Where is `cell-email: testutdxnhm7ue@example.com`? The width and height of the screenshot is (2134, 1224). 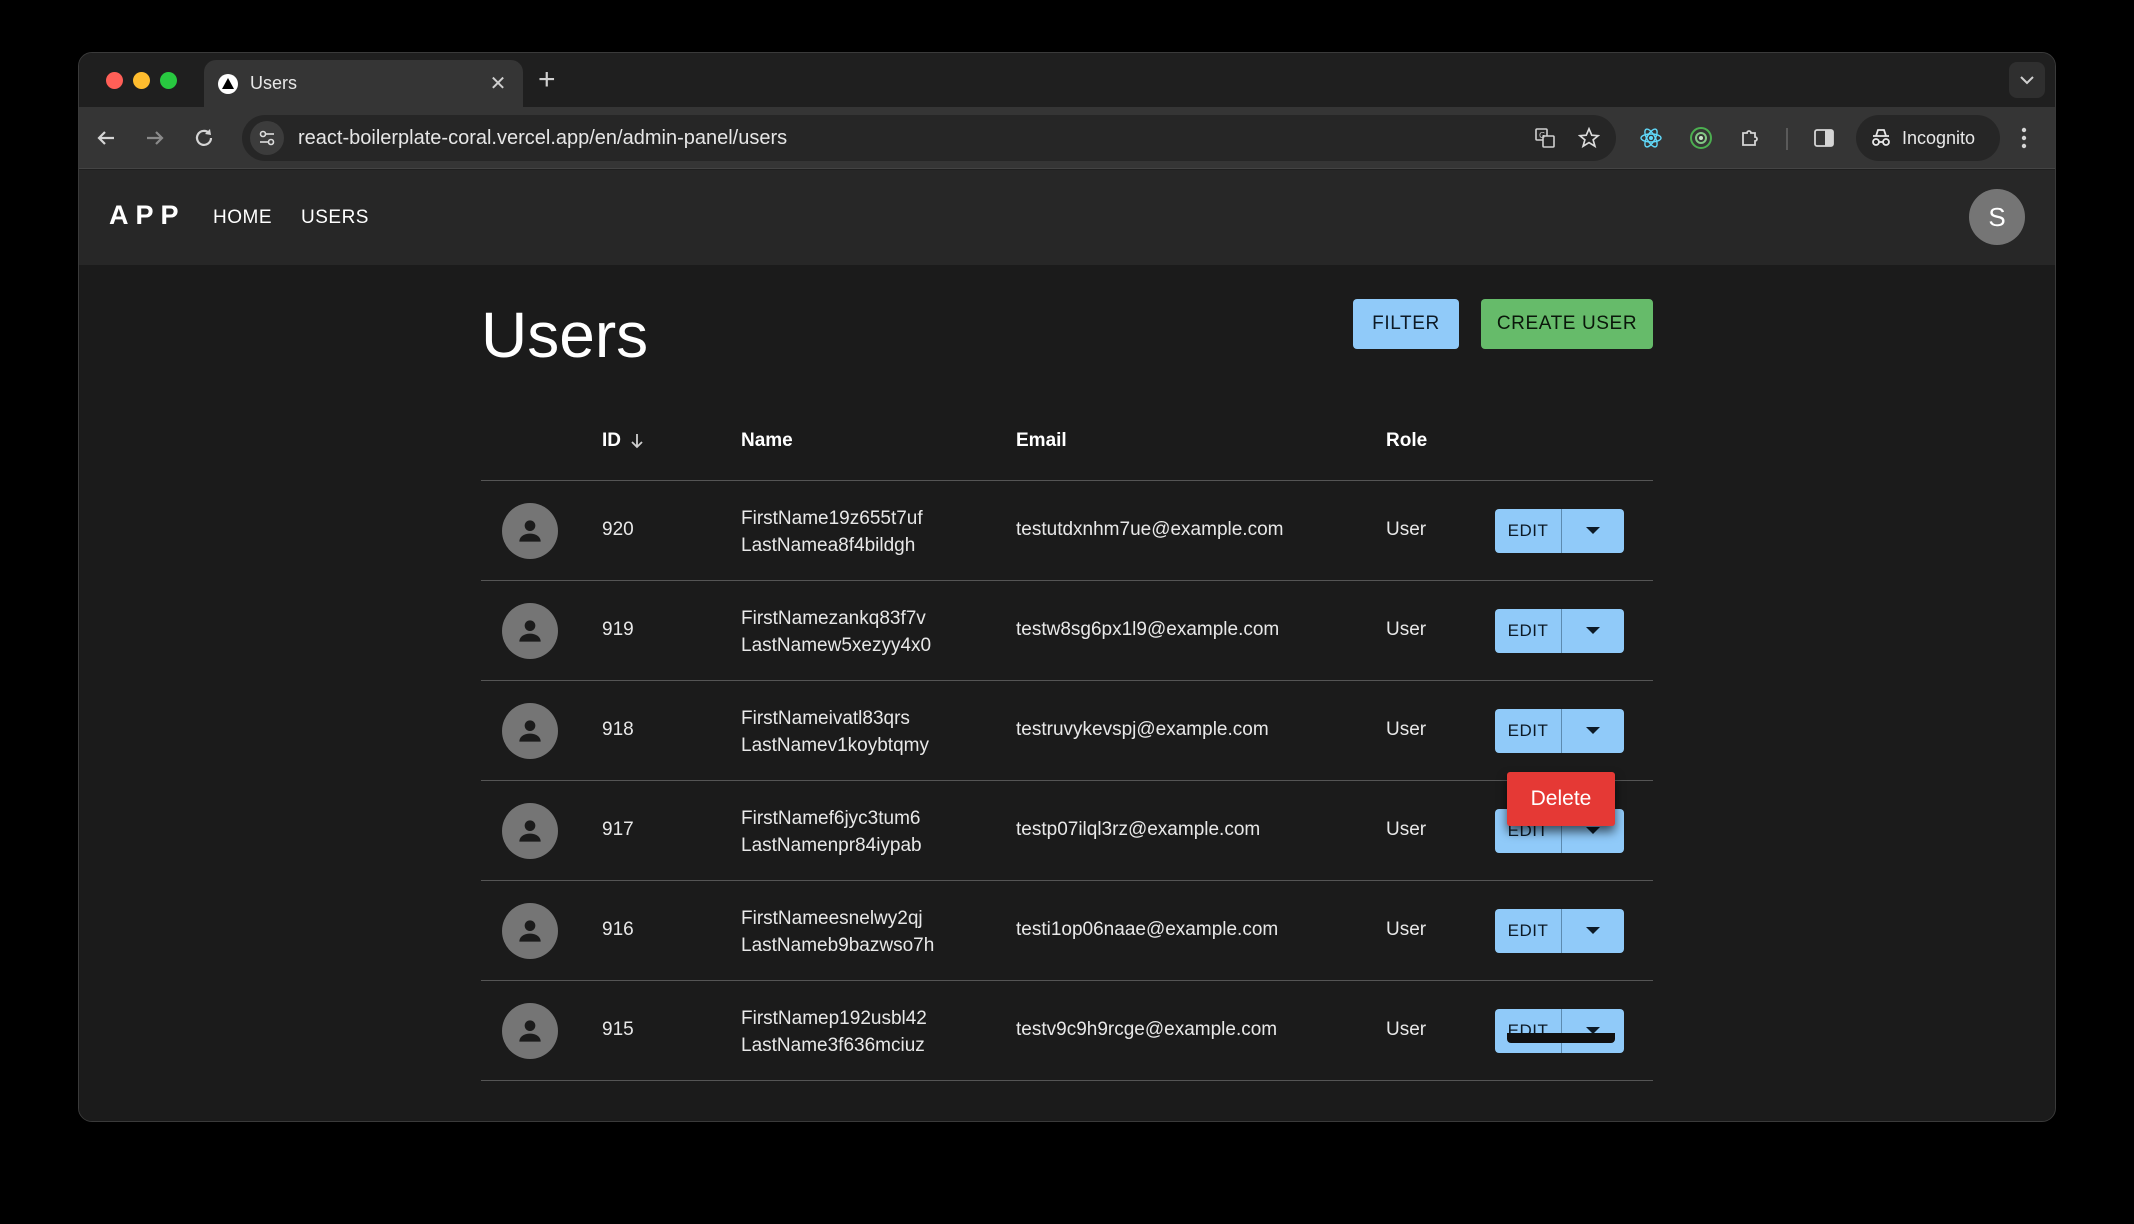
cell-email: testutdxnhm7ue@example.com is located at coordinates (1150, 529).